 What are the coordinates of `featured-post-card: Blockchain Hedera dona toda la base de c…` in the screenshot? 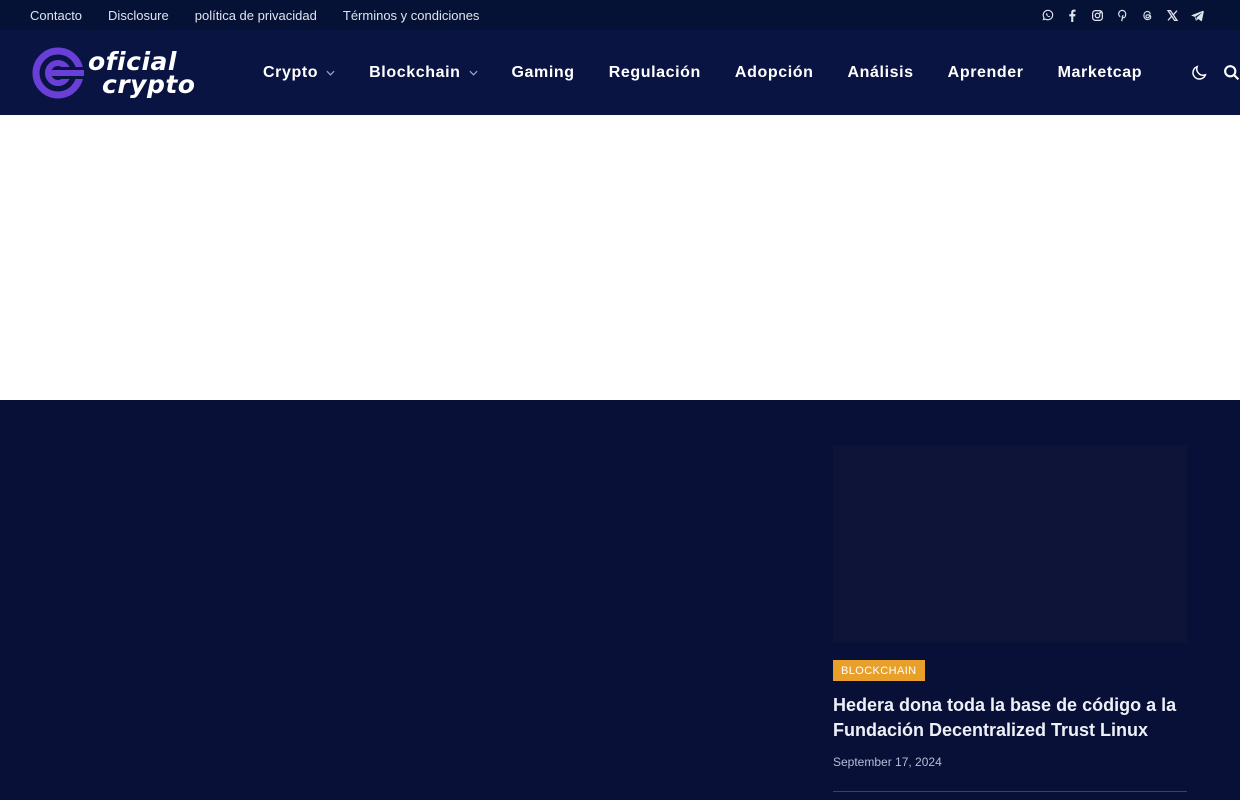 It's located at (1010, 618).